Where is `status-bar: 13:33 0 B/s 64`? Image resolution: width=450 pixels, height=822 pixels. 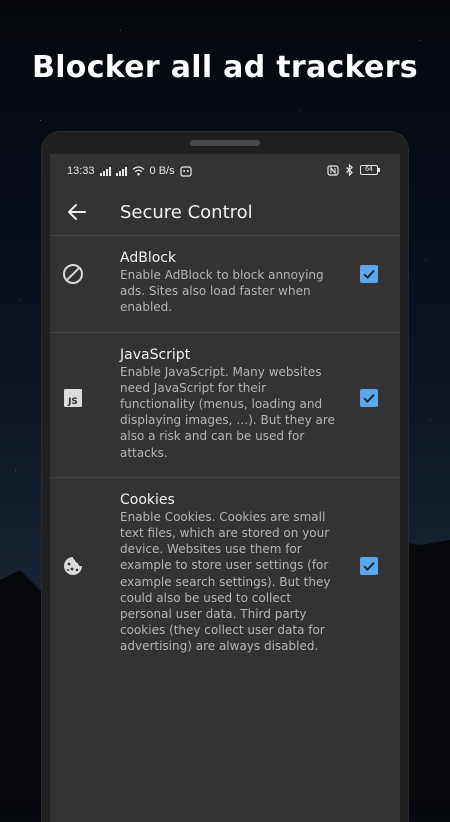 status-bar: 13:33 0 B/s 64 is located at coordinates (225, 171).